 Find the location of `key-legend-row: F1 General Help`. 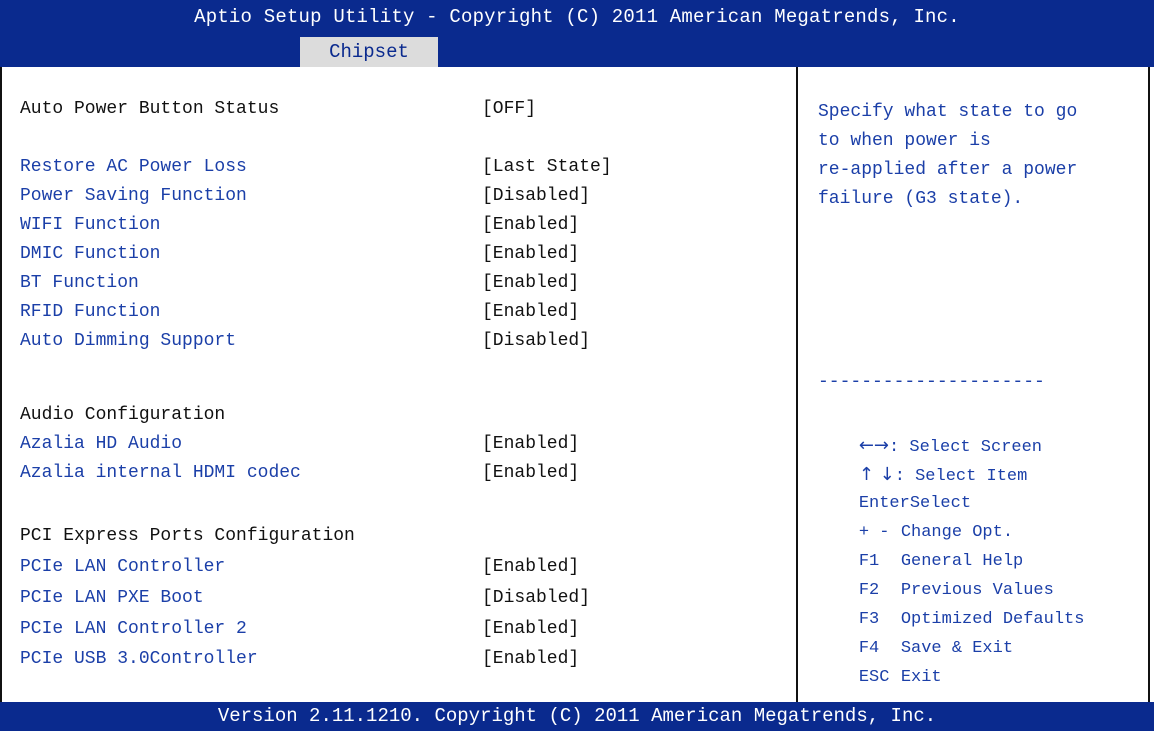

key-legend-row: F1 General Help is located at coordinates (951, 544).